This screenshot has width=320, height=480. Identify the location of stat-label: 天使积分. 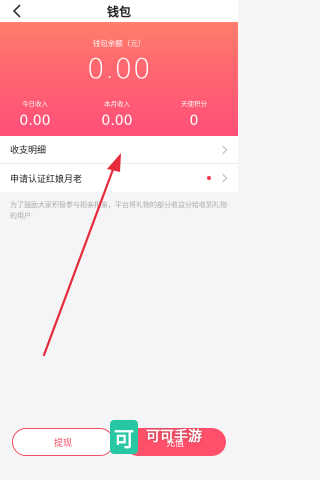
(194, 104).